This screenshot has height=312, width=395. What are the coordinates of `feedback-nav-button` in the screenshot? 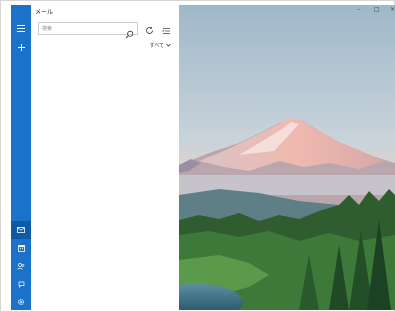 It's located at (21, 284).